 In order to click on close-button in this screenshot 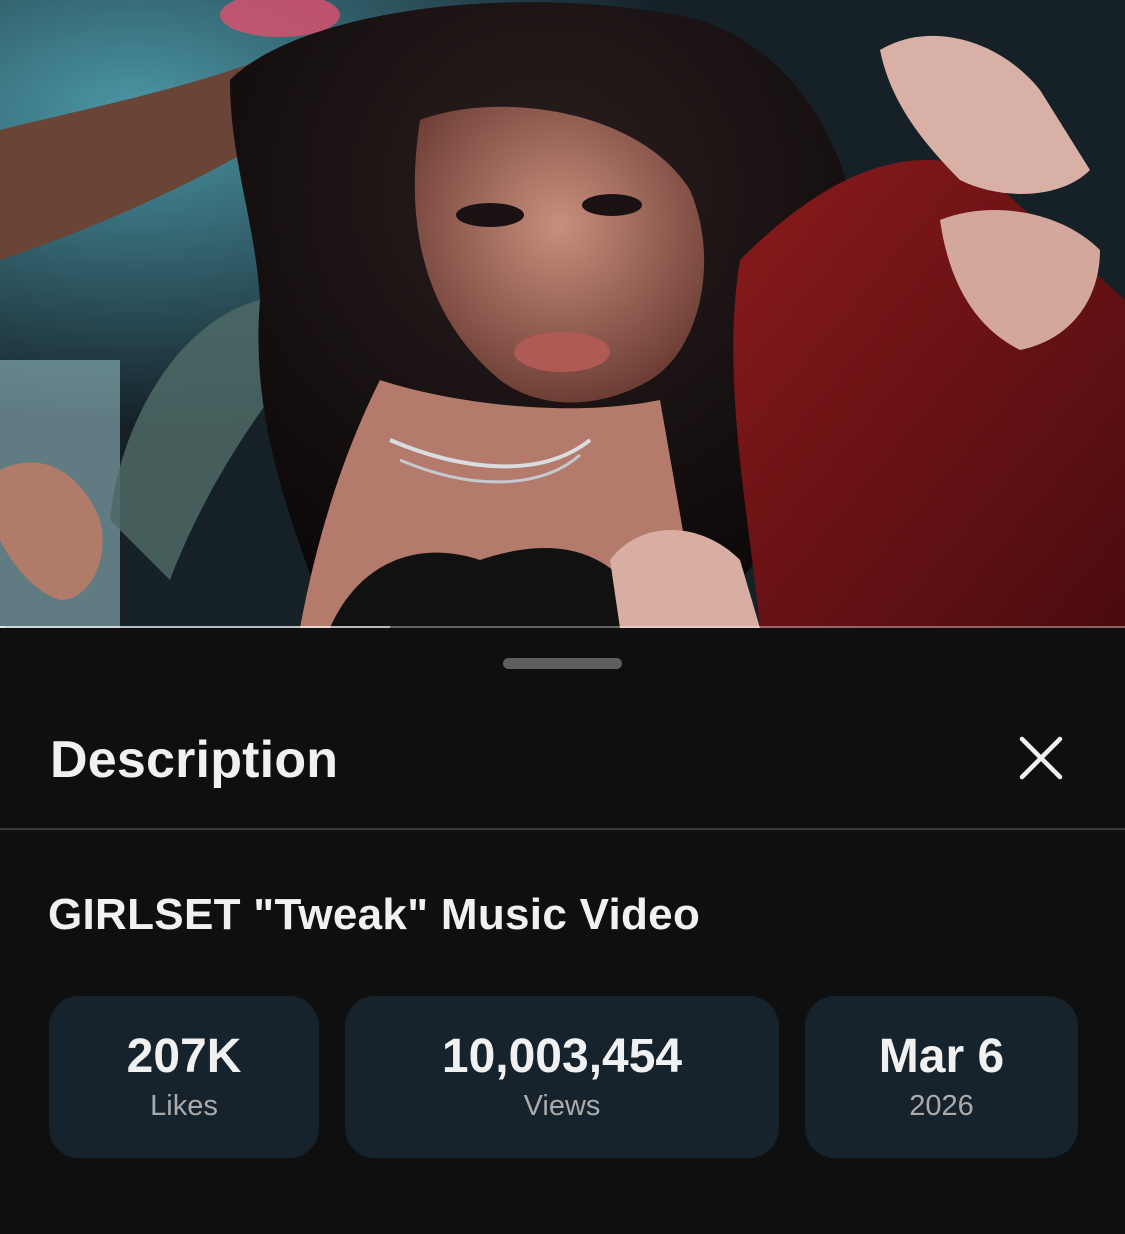, I will do `click(1041, 758)`.